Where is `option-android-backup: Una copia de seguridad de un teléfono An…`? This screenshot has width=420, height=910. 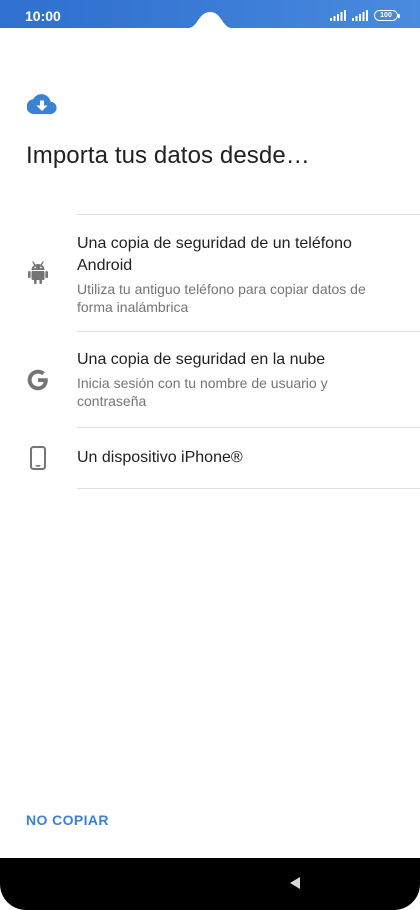 option-android-backup: Una copia de seguridad de un teléfono An… is located at coordinates (210, 273).